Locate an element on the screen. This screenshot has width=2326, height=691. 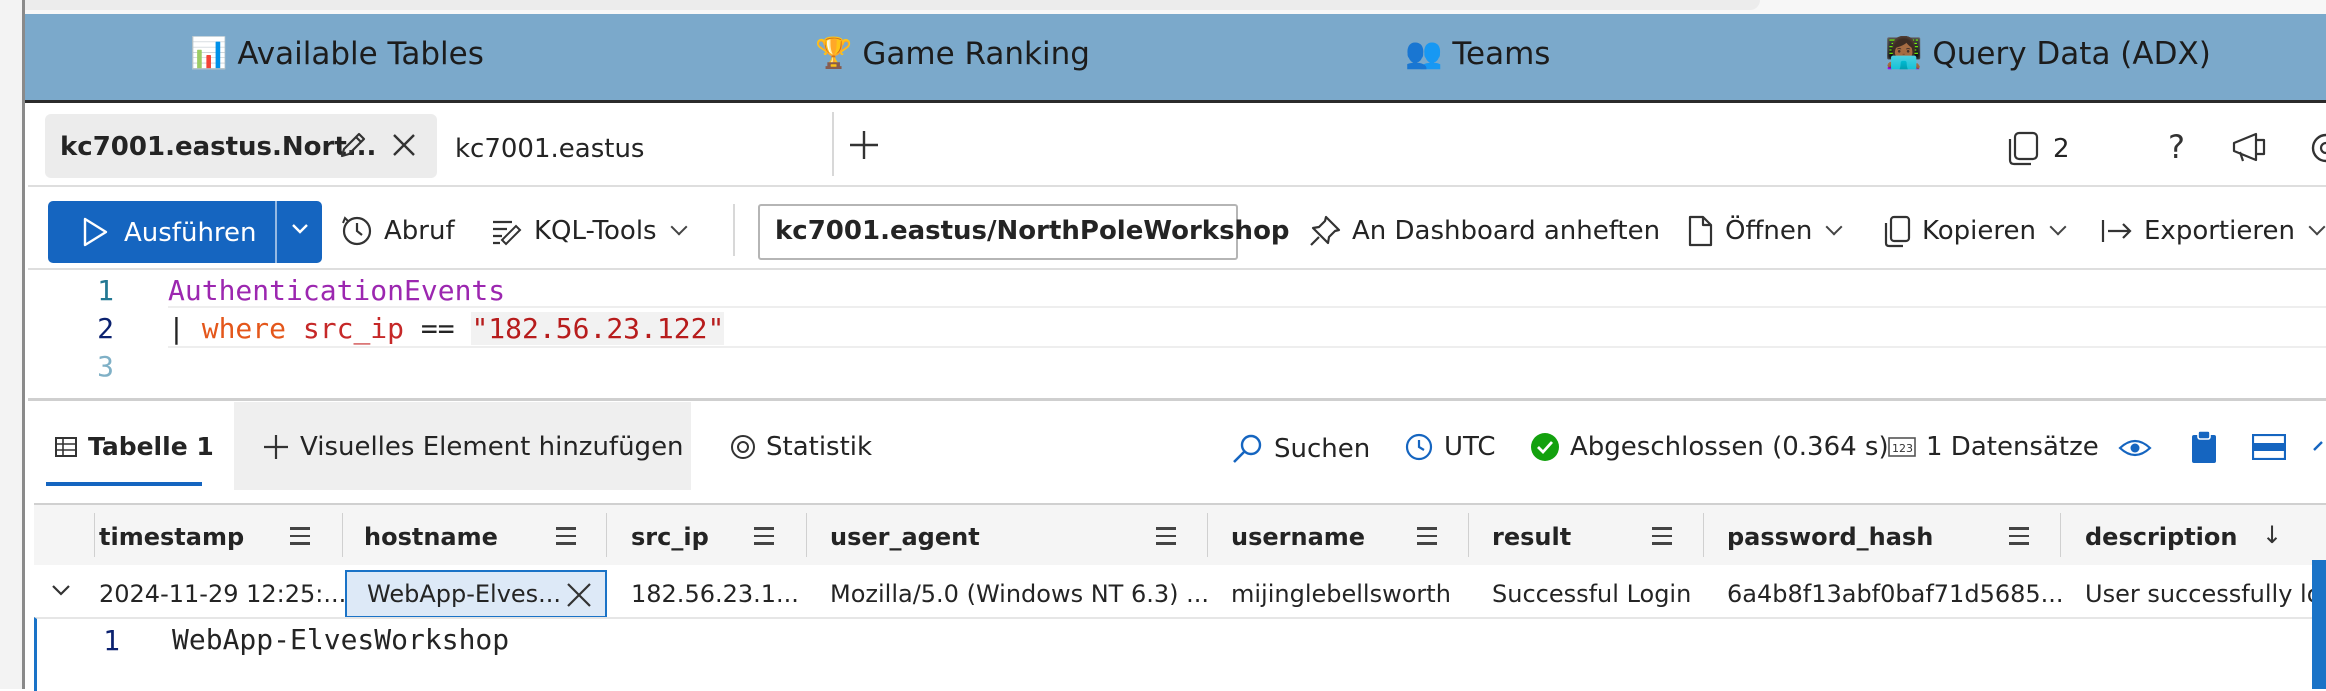
collapse-icon is located at coordinates (2319, 446).